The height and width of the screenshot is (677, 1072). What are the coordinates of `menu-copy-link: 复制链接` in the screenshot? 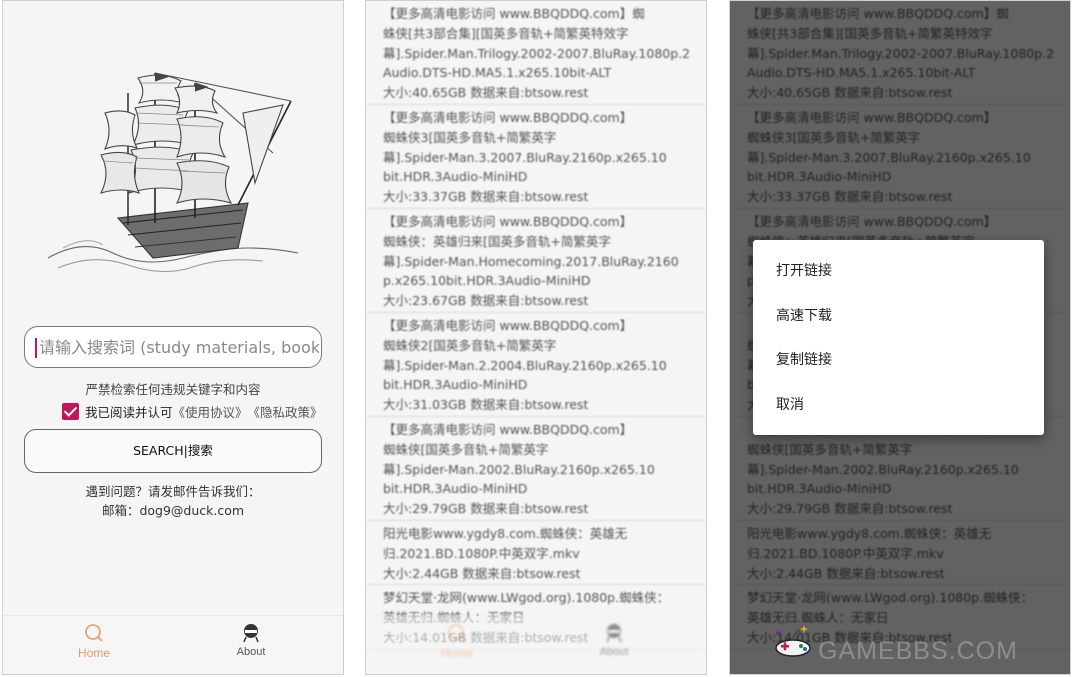 It's located at (898, 360).